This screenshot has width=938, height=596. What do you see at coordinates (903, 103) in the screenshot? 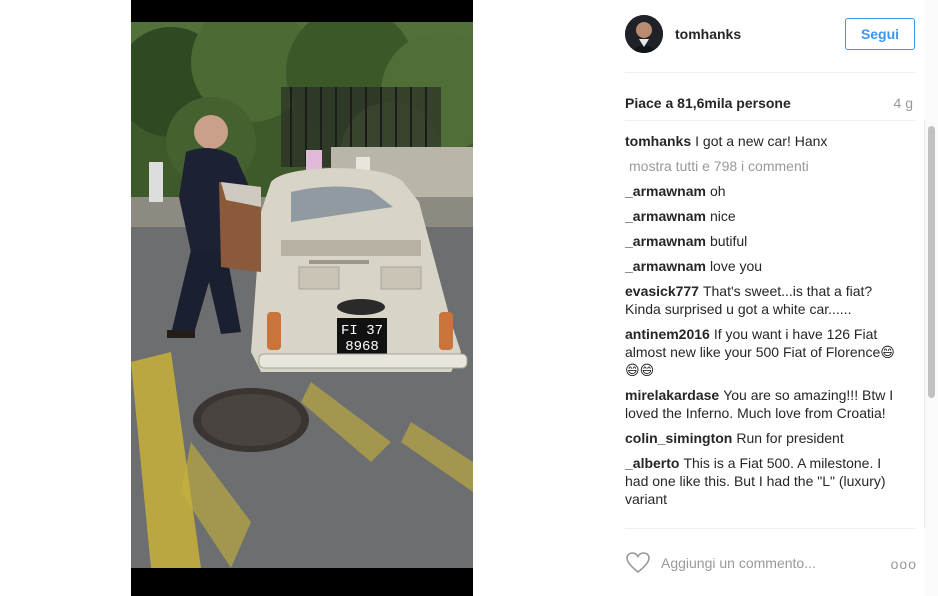
I see `post-time: 4 g` at bounding box center [903, 103].